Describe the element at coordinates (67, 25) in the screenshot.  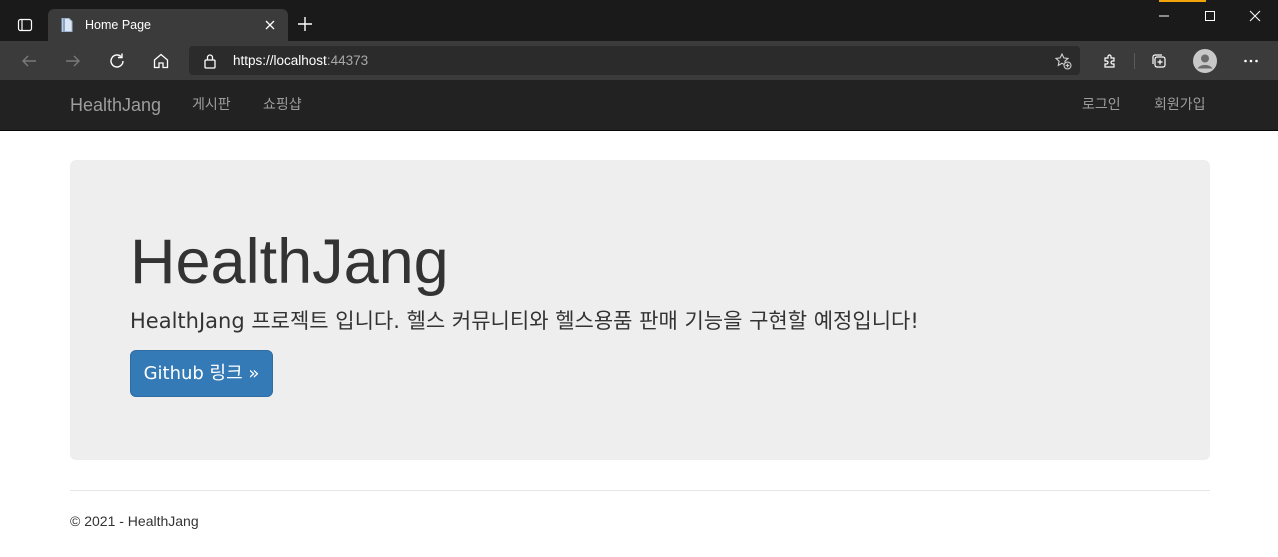
I see `page-favicon-icon` at that location.